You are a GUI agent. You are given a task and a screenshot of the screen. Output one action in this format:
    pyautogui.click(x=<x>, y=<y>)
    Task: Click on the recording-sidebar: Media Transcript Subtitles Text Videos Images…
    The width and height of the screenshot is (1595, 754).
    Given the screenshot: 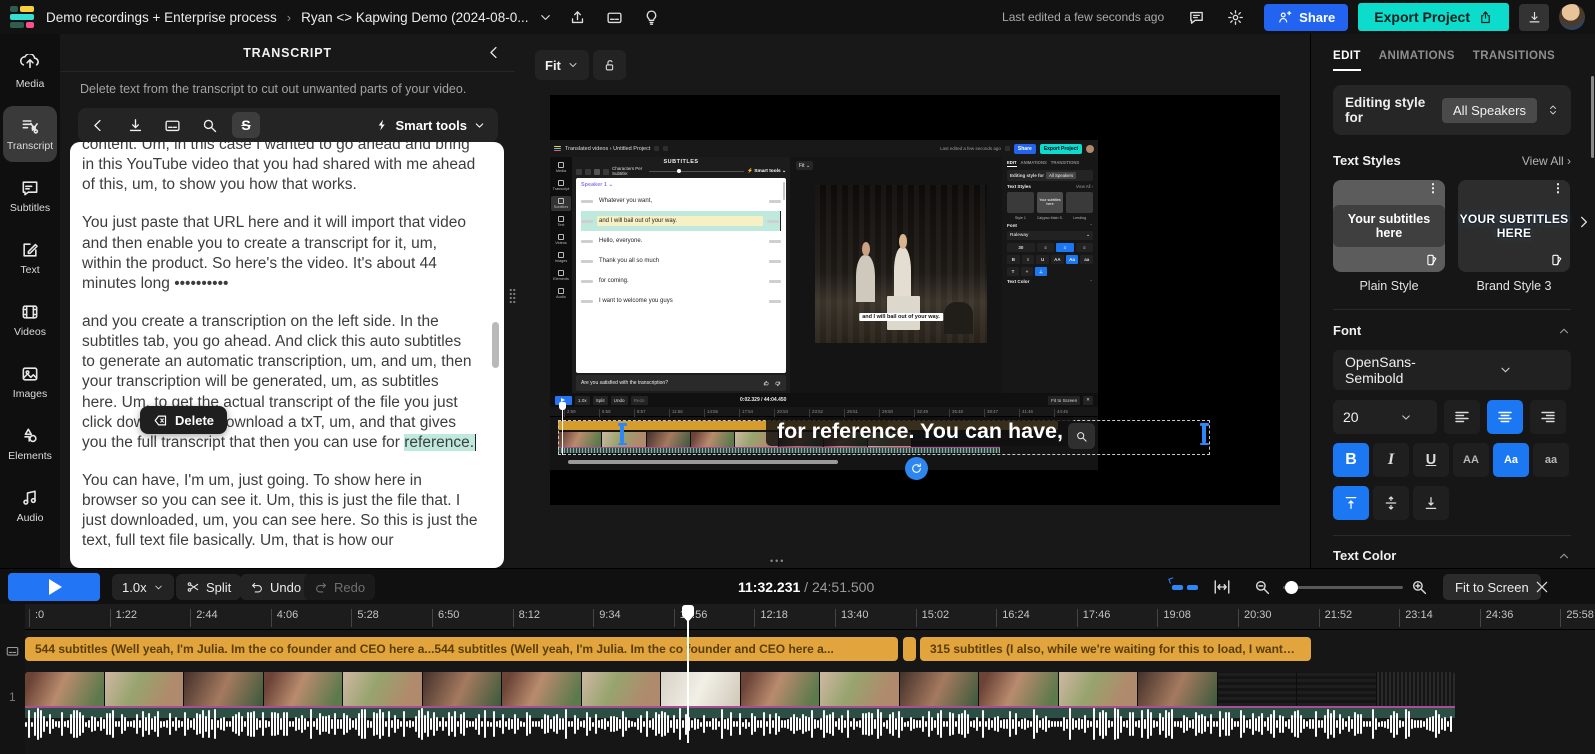 What is the action you would take?
    pyautogui.click(x=561, y=275)
    